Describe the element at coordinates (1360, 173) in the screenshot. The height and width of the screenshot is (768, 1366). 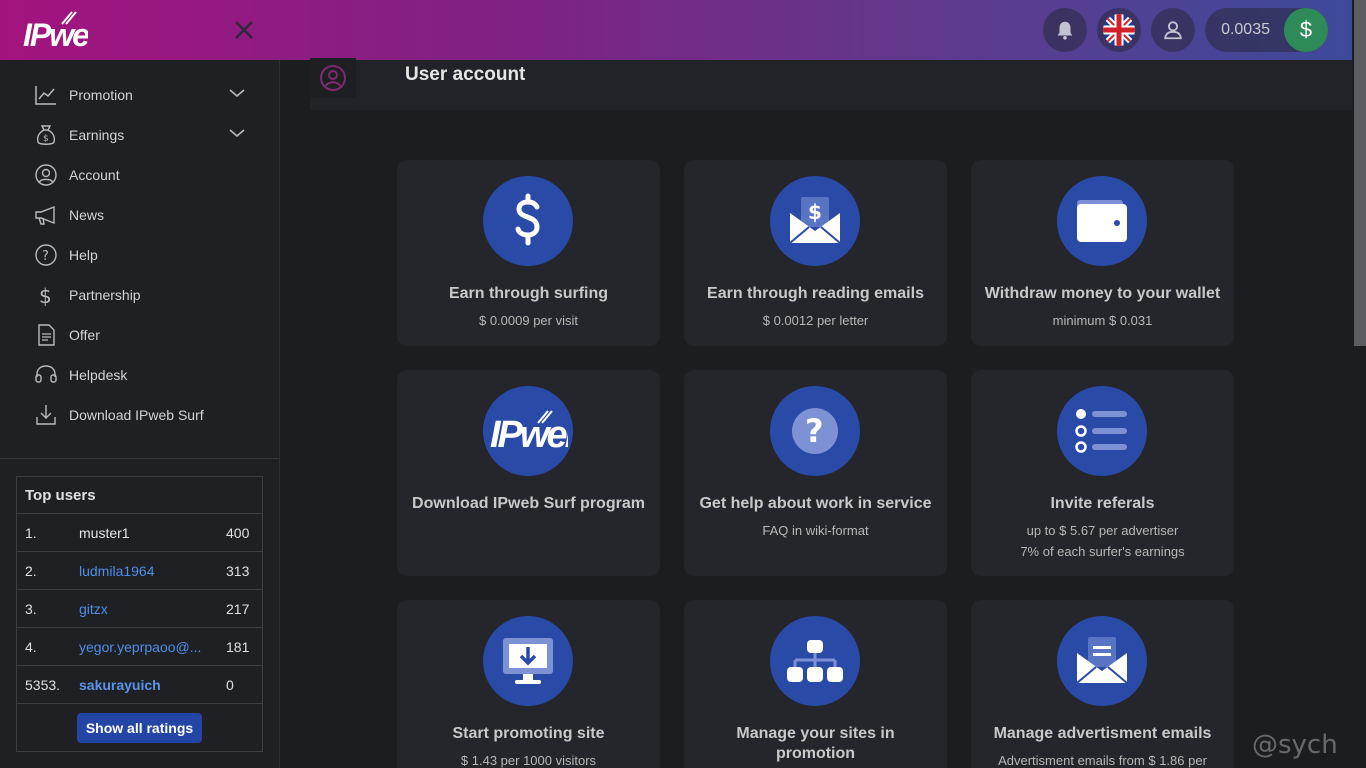
I see `scrollbar-thumb` at that location.